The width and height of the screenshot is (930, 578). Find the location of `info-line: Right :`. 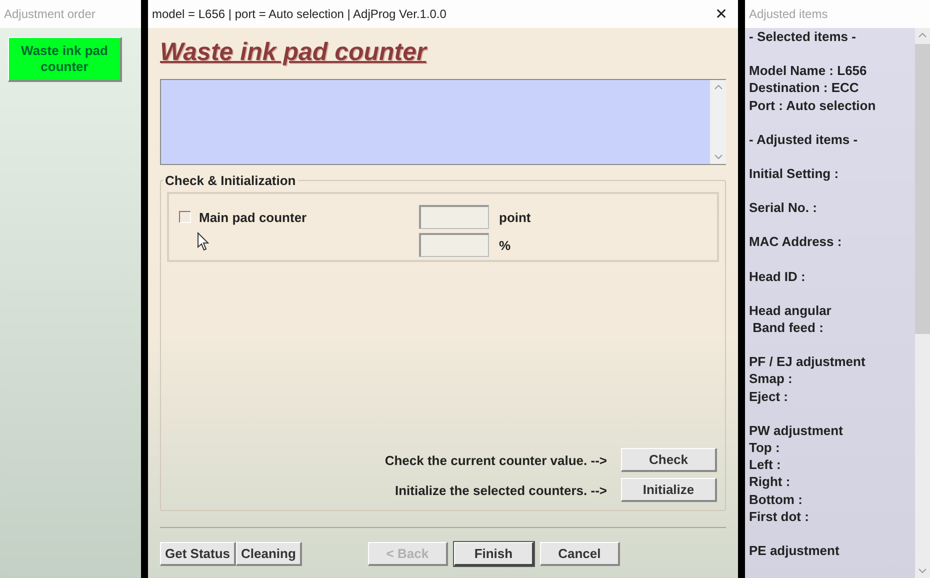

info-line: Right : is located at coordinates (770, 482).